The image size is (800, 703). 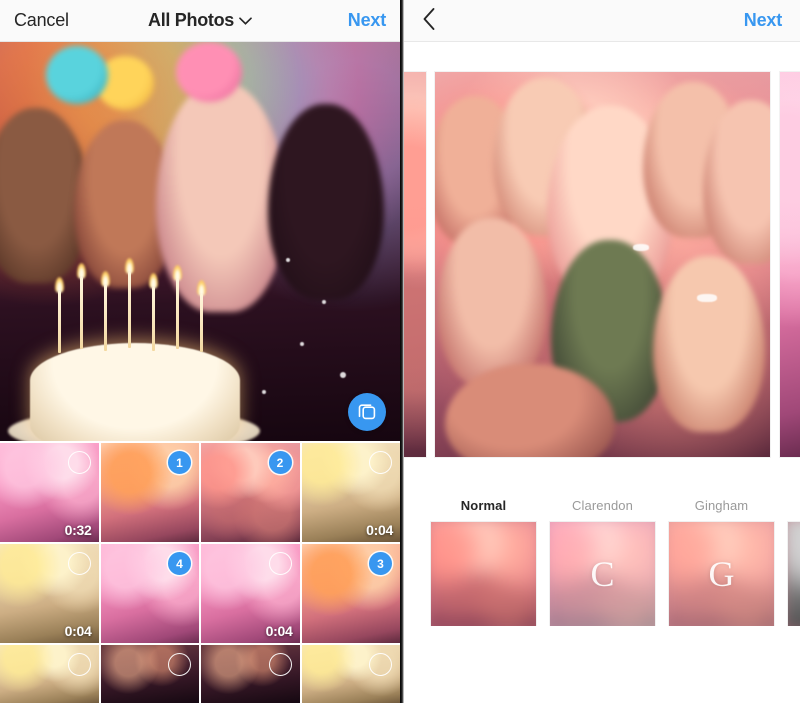 I want to click on filter-option-clarendon: Clarendon C, so click(x=602, y=562).